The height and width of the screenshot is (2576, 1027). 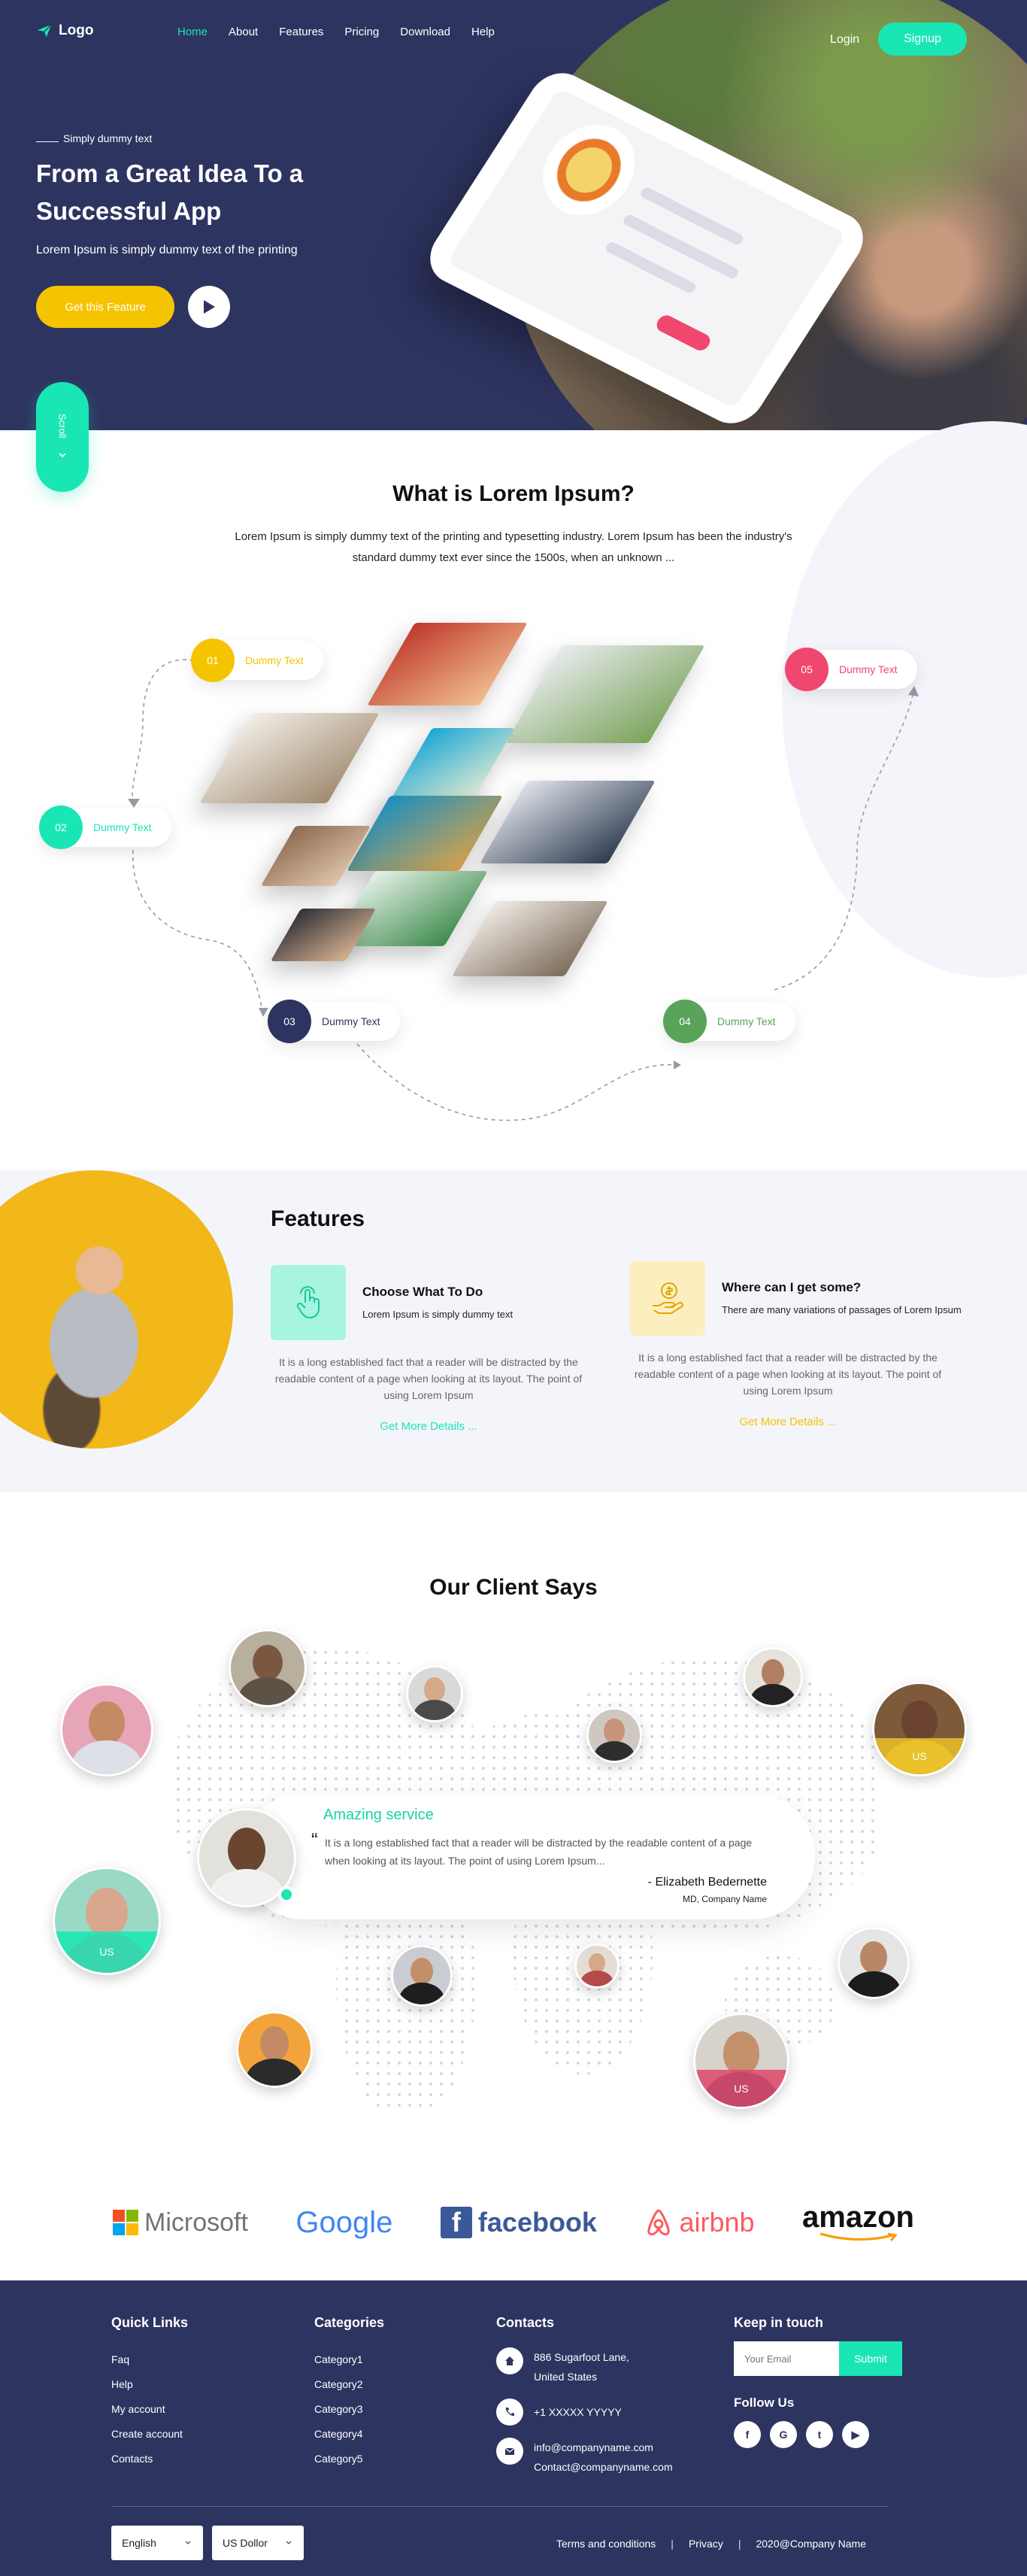 I want to click on nav-features: Features, so click(x=301, y=32).